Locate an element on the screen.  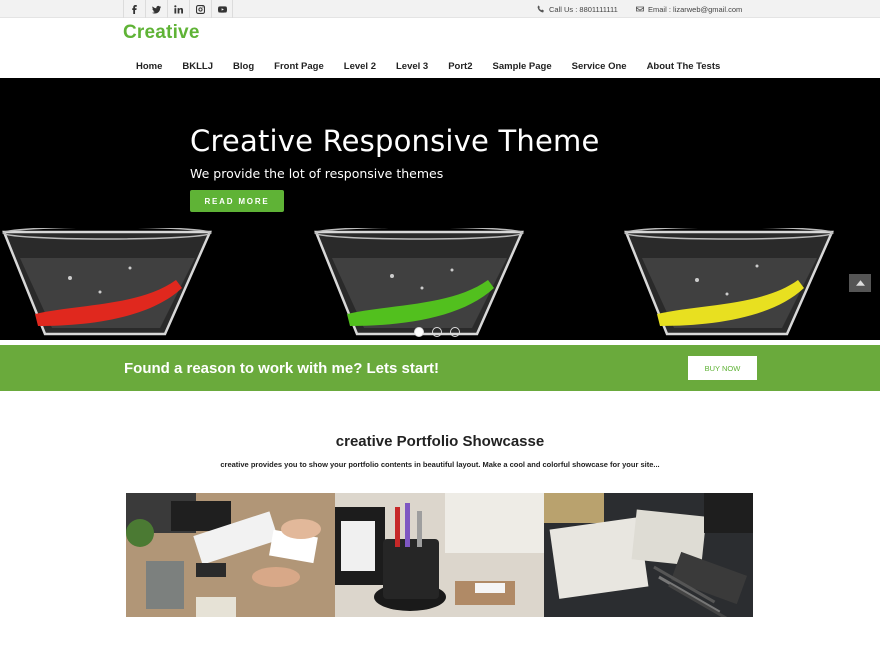
nav-item-bkllj: BKLLJ is located at coordinates (197, 66).